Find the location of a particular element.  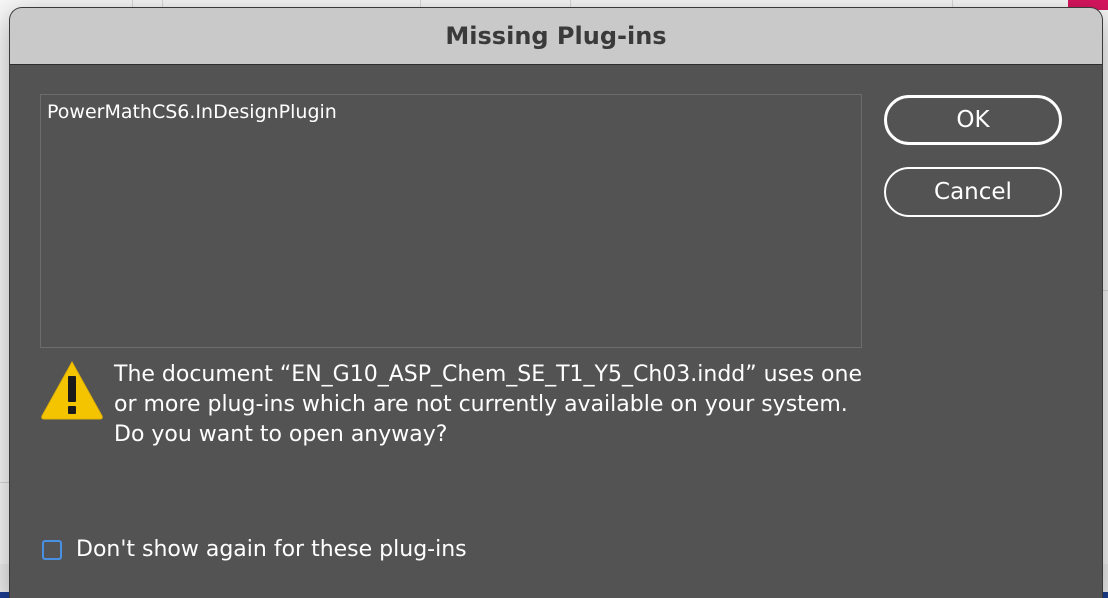

checkbox-box is located at coordinates (52, 549).